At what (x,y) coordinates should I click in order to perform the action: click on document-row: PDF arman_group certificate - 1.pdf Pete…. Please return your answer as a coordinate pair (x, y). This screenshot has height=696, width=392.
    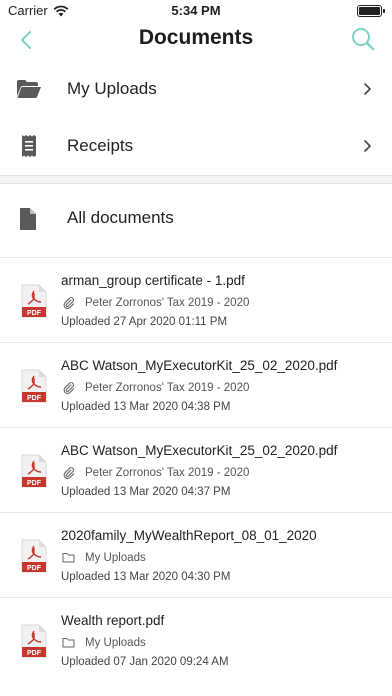
    Looking at the image, I should click on (196, 299).